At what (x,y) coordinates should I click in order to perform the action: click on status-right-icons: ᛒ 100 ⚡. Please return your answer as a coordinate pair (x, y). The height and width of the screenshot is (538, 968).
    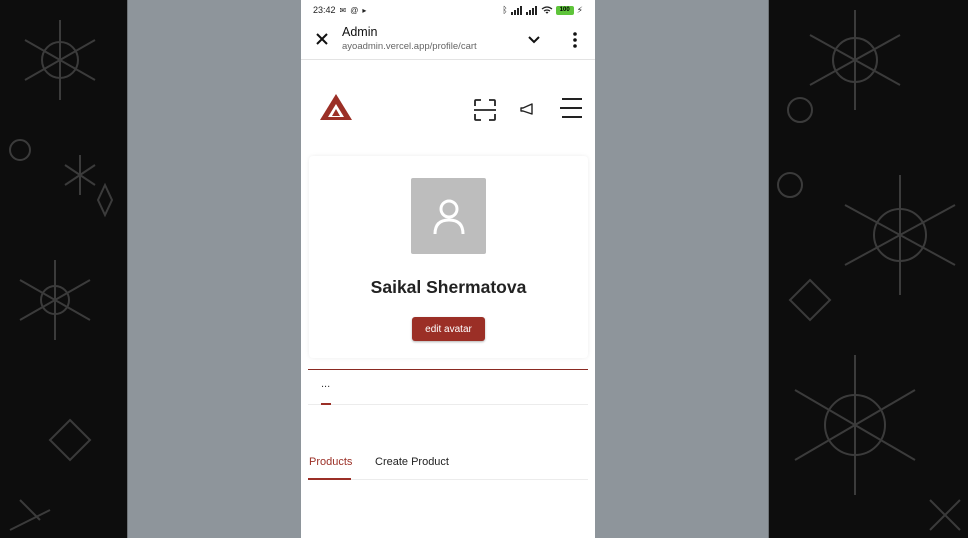
    Looking at the image, I should click on (542, 10).